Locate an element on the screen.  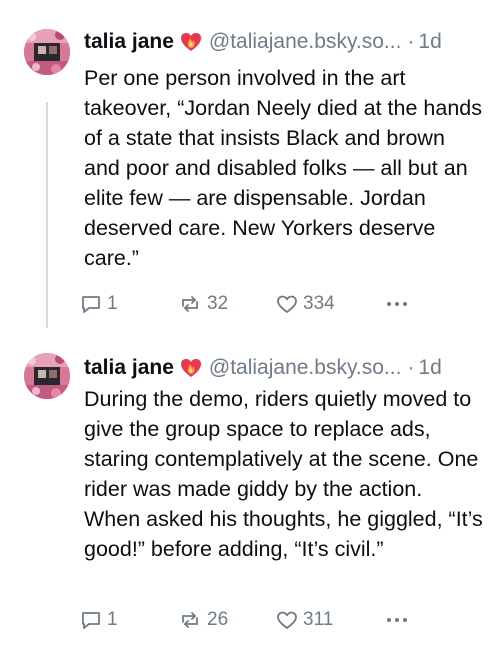
post-actions: 1 26 311 is located at coordinates (250, 620).